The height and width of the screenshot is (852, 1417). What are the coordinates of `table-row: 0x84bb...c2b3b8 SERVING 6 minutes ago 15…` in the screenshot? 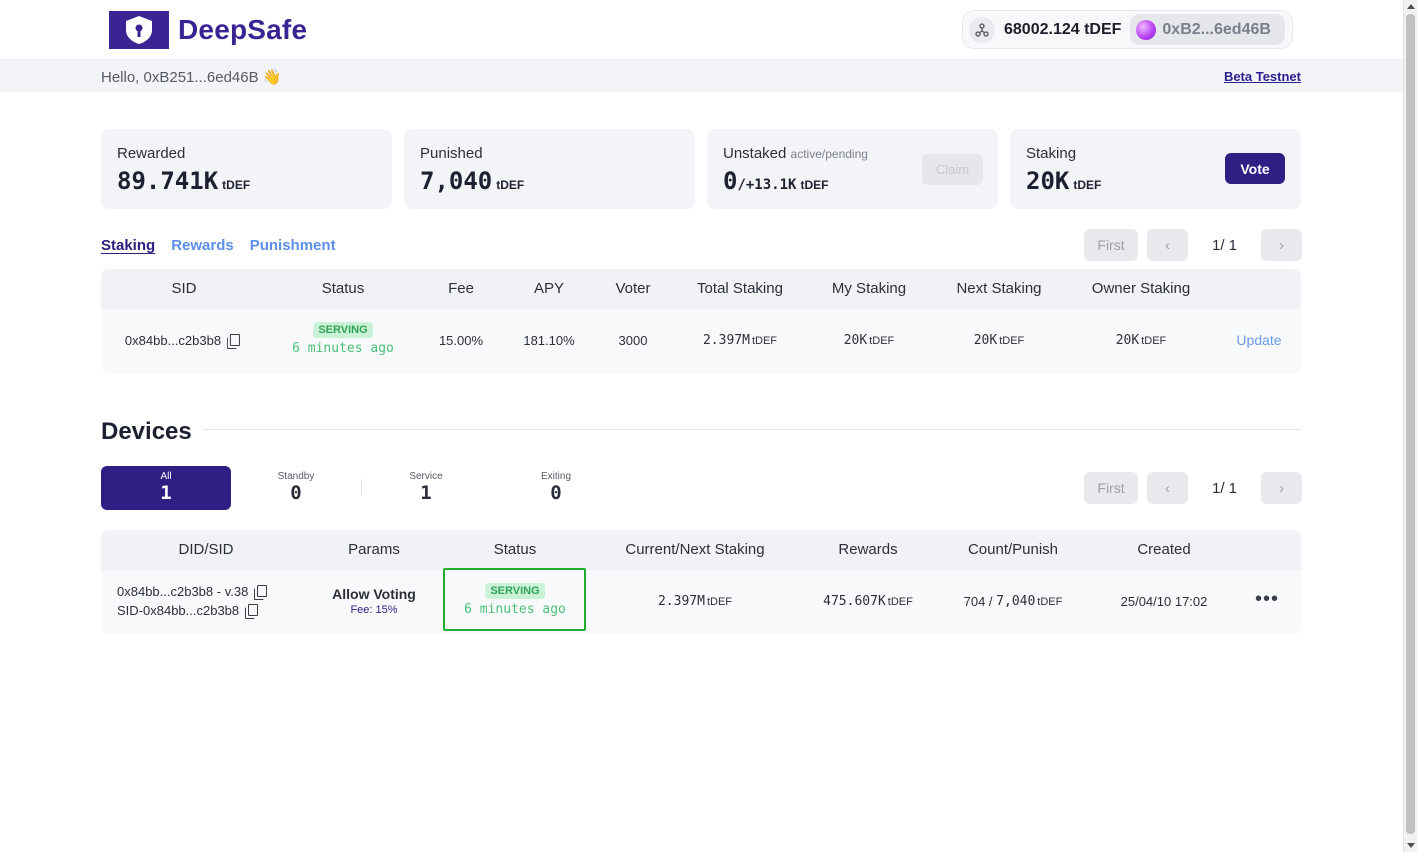 It's located at (701, 341).